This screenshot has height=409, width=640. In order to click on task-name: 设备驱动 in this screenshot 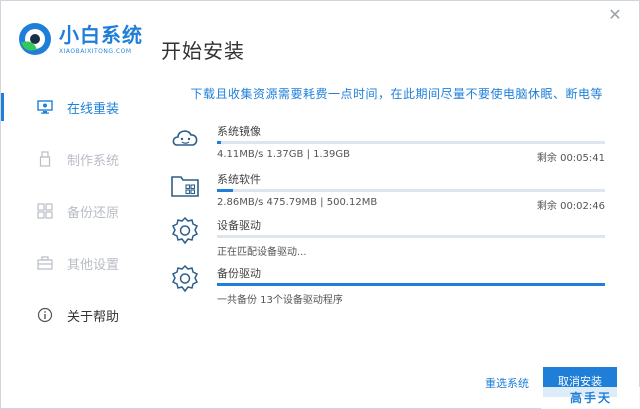, I will do `click(239, 225)`.